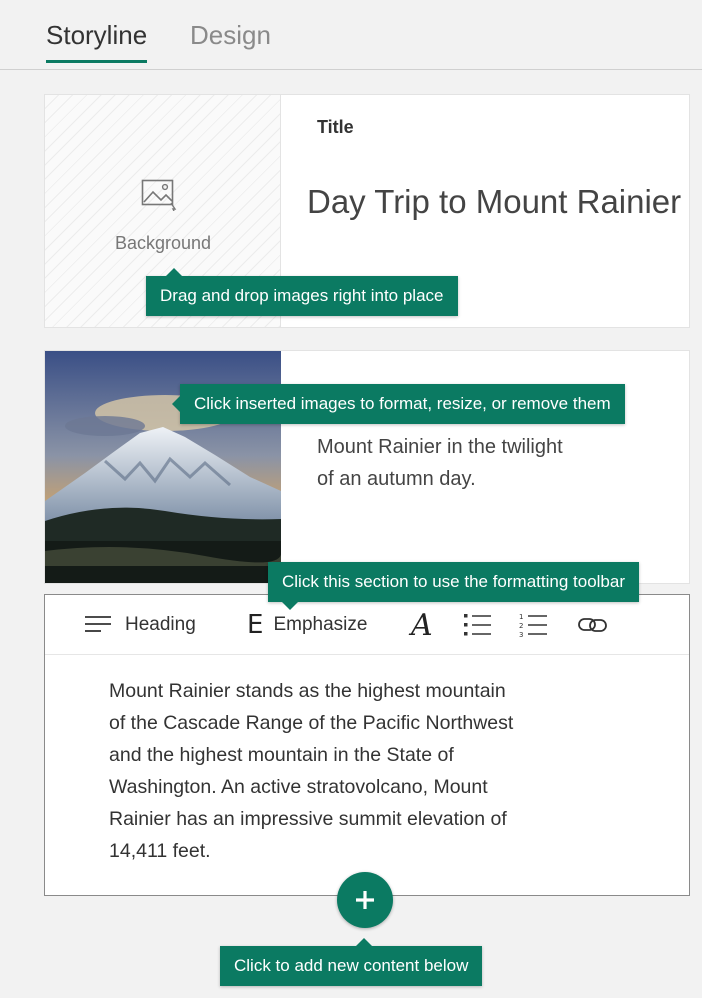 This screenshot has width=702, height=998. What do you see at coordinates (521, 617) in the screenshot?
I see `svg-text: 1` at bounding box center [521, 617].